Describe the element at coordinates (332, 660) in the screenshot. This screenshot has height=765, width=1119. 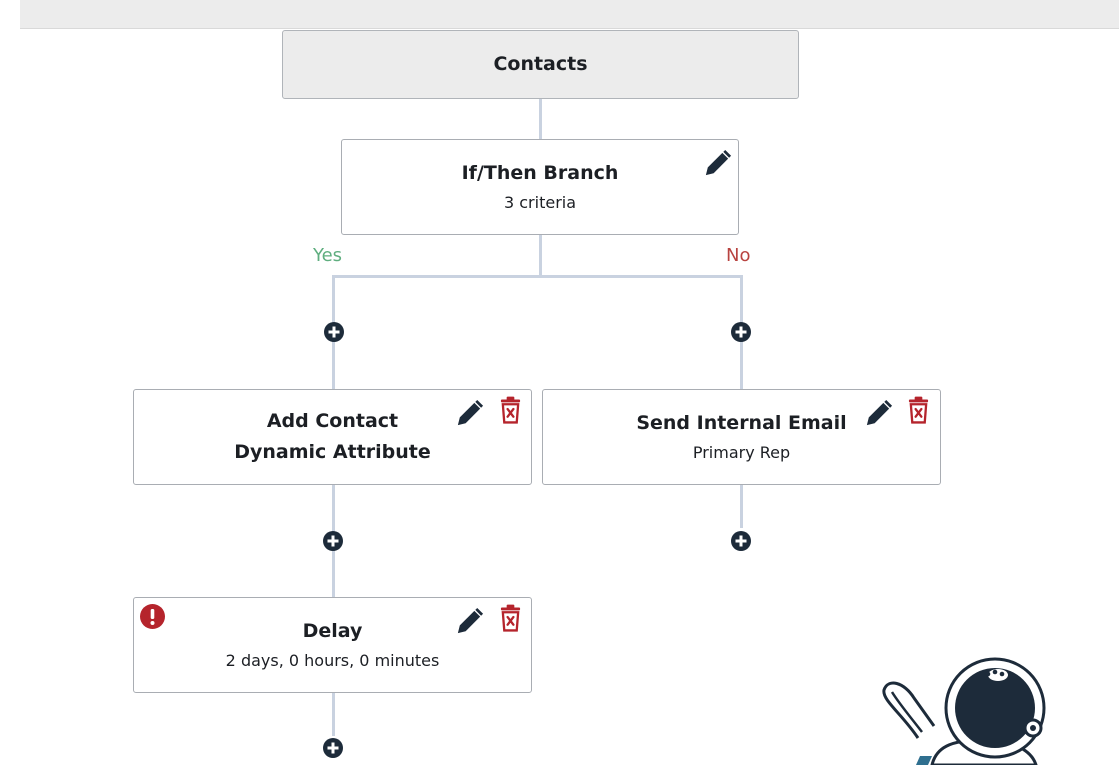
I see `action-node-subtitle: 2 days, 0 hours, 0 minutes` at that location.